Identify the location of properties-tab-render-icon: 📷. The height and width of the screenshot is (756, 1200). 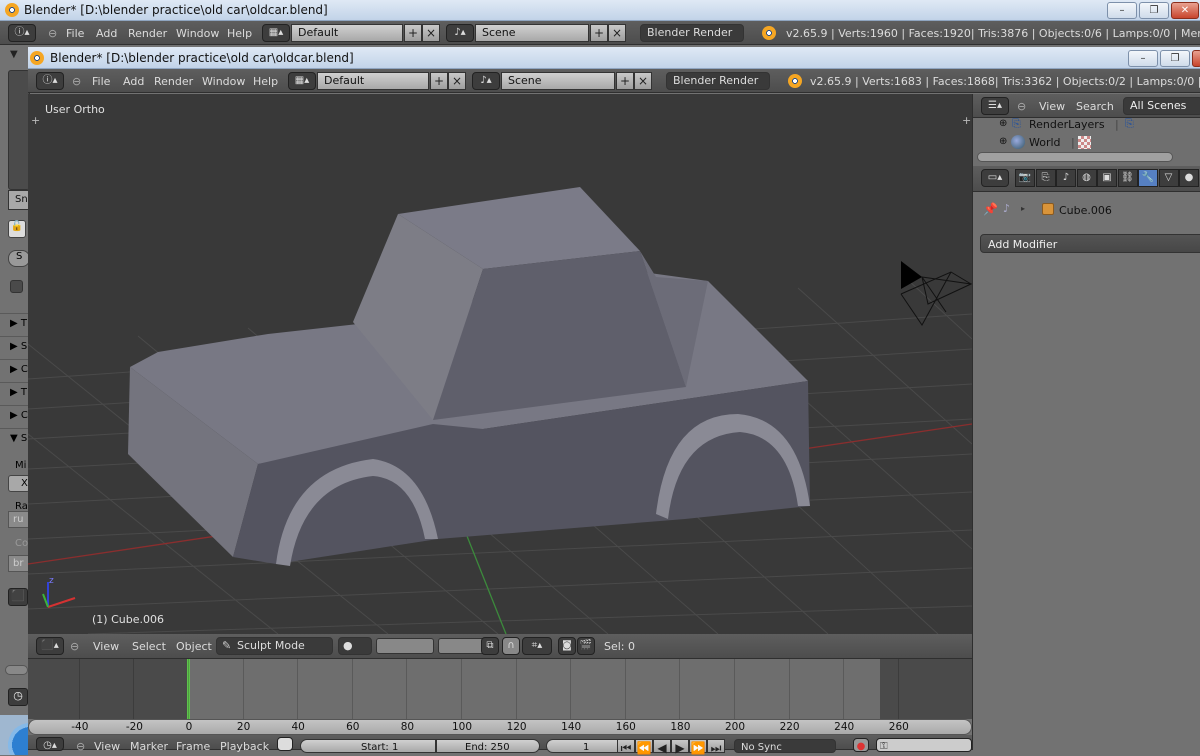
(1025, 178).